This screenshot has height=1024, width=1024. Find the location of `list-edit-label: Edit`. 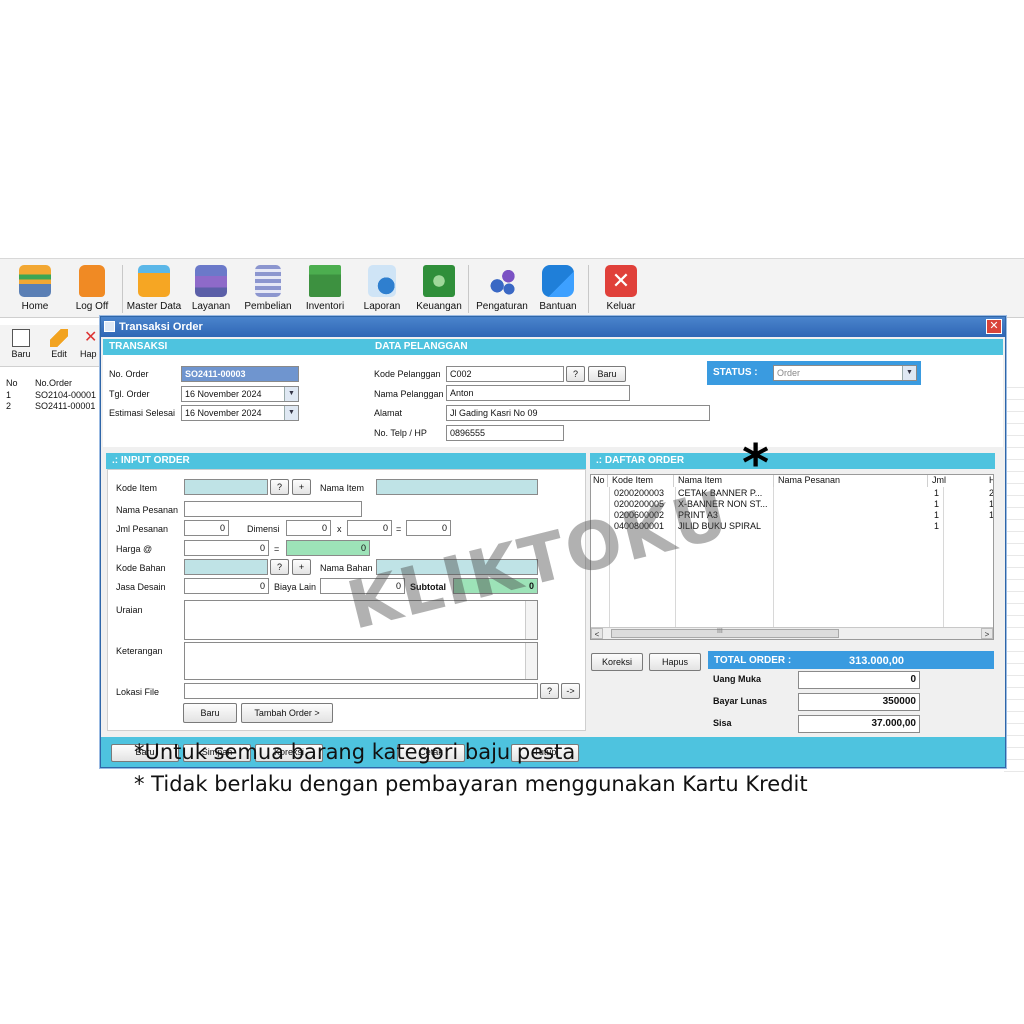

list-edit-label: Edit is located at coordinates (59, 354).